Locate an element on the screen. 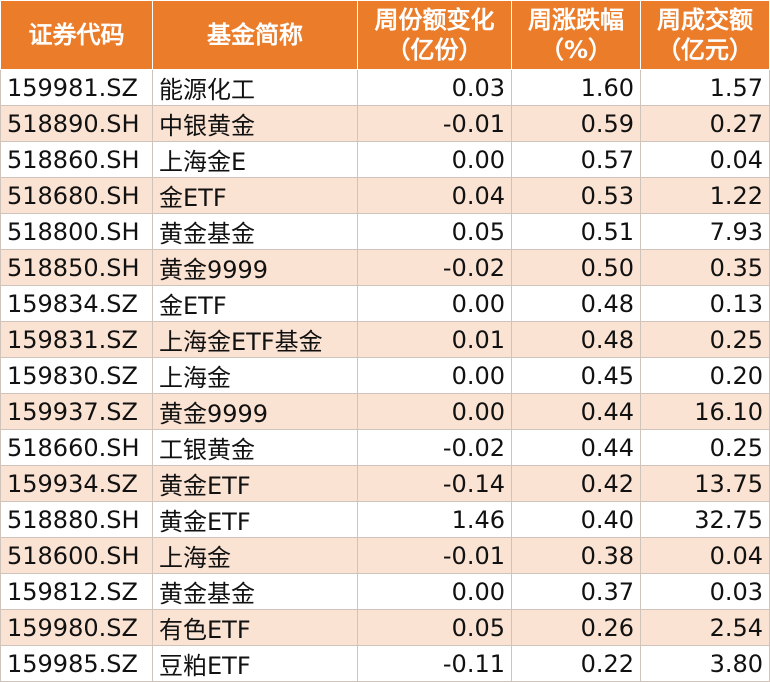 Image resolution: width=770 pixels, height=682 pixels. table-row: 159812.SZ 黄金基金 0.00 0.37 0.03 is located at coordinates (385, 591).